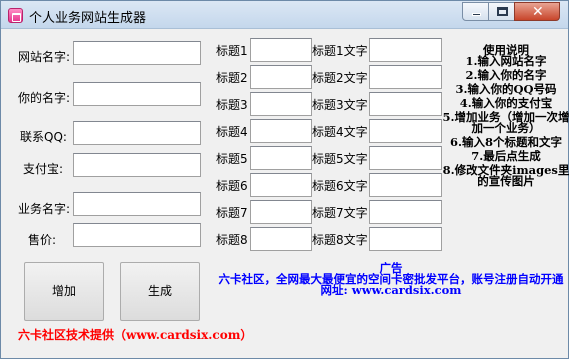 The width and height of the screenshot is (569, 359). Describe the element at coordinates (505, 122) in the screenshot. I see `instruction-line: 5.增加业务（增加一次增加一个业务）` at that location.